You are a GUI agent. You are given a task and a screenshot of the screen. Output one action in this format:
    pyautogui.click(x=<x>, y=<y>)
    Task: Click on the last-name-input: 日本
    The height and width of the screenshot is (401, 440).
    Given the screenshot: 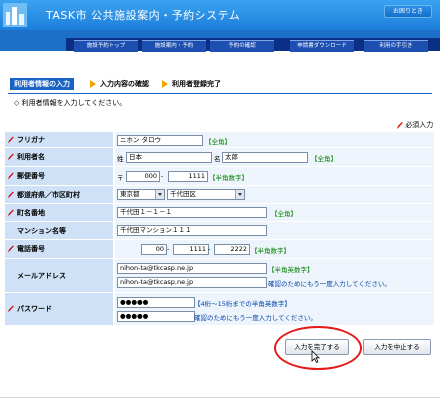 What is the action you would take?
    pyautogui.click(x=169, y=157)
    